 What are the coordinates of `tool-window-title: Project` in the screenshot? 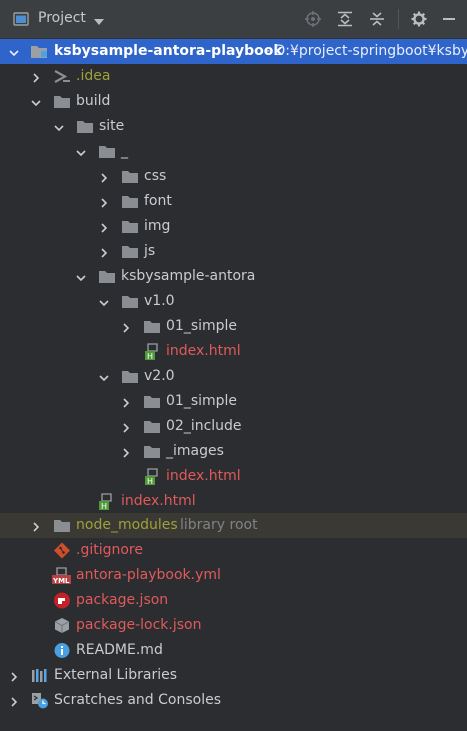 It's located at (62, 18).